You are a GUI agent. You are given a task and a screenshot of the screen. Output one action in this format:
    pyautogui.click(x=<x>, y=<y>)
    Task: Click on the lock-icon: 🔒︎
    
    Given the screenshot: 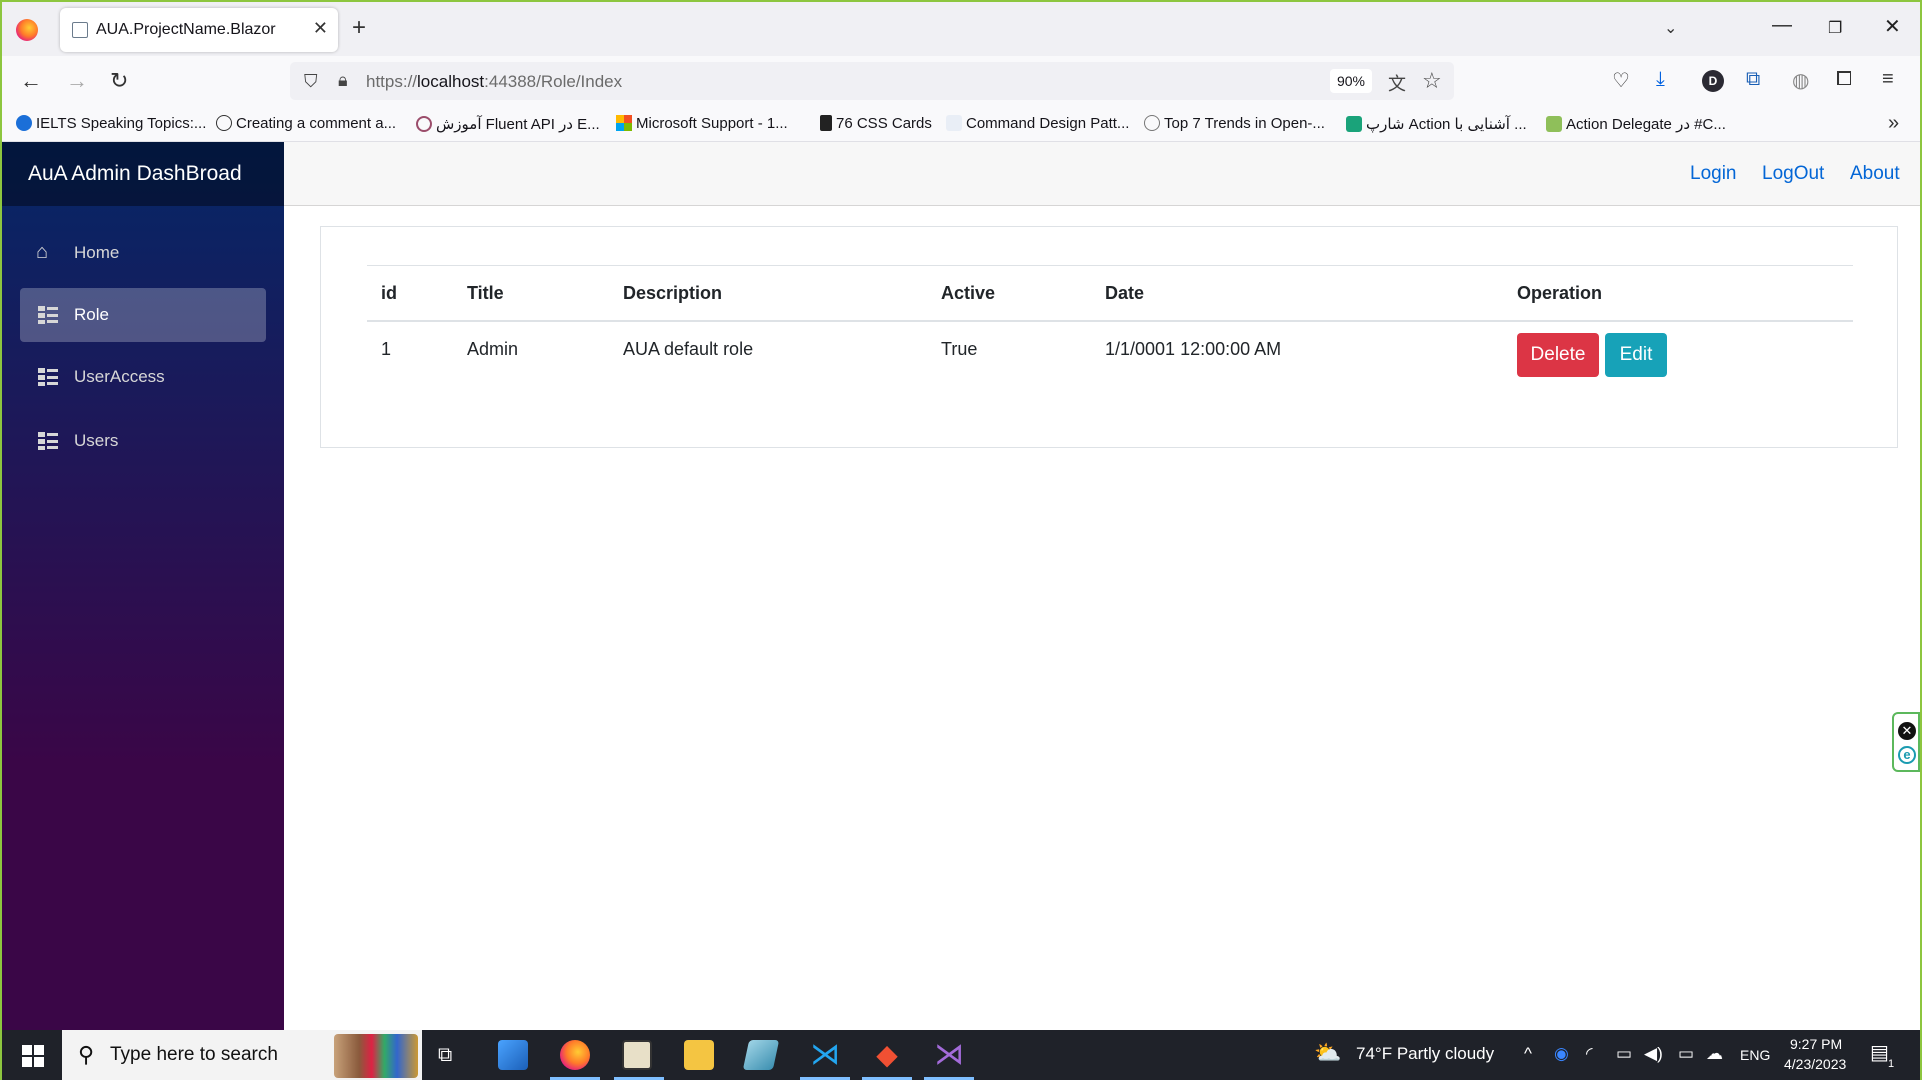 What is the action you would take?
    pyautogui.click(x=343, y=80)
    